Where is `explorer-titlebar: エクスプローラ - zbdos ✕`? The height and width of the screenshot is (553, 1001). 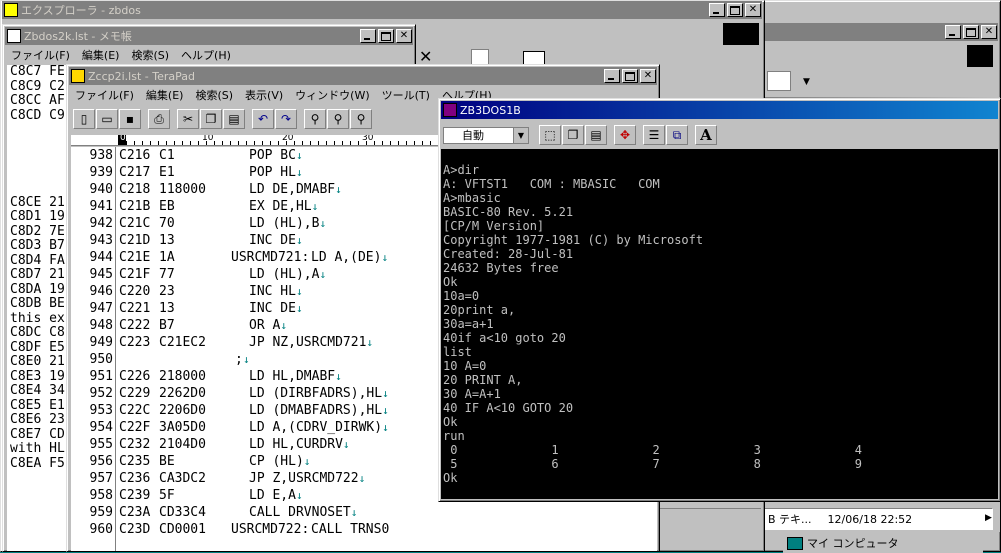
explorer-titlebar: エクスプローラ - zbdos ✕ is located at coordinates (382, 10).